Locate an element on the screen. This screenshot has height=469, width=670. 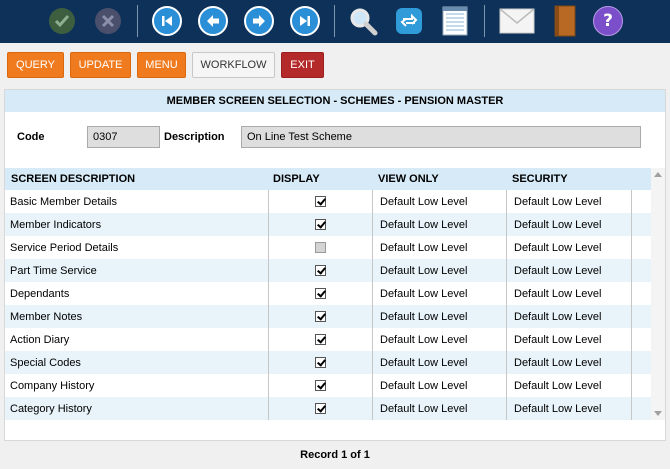
workflow-button: WORKFLOW is located at coordinates (233, 65).